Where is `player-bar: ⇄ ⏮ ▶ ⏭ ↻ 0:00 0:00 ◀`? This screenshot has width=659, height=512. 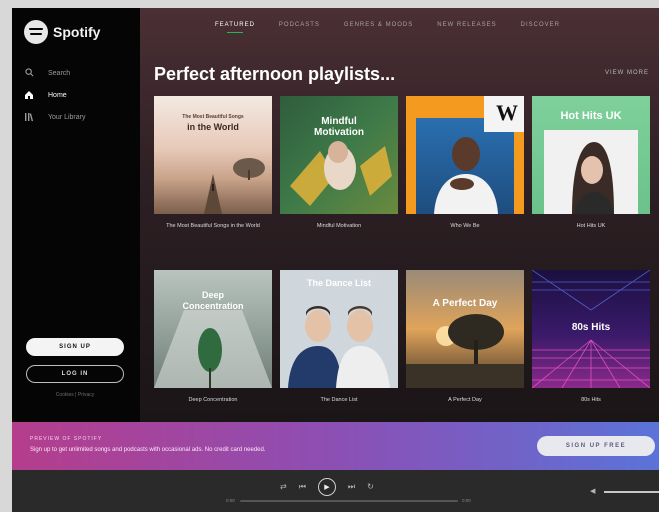 player-bar: ⇄ ⏮ ▶ ⏭ ↻ 0:00 0:00 ◀ is located at coordinates (335, 491).